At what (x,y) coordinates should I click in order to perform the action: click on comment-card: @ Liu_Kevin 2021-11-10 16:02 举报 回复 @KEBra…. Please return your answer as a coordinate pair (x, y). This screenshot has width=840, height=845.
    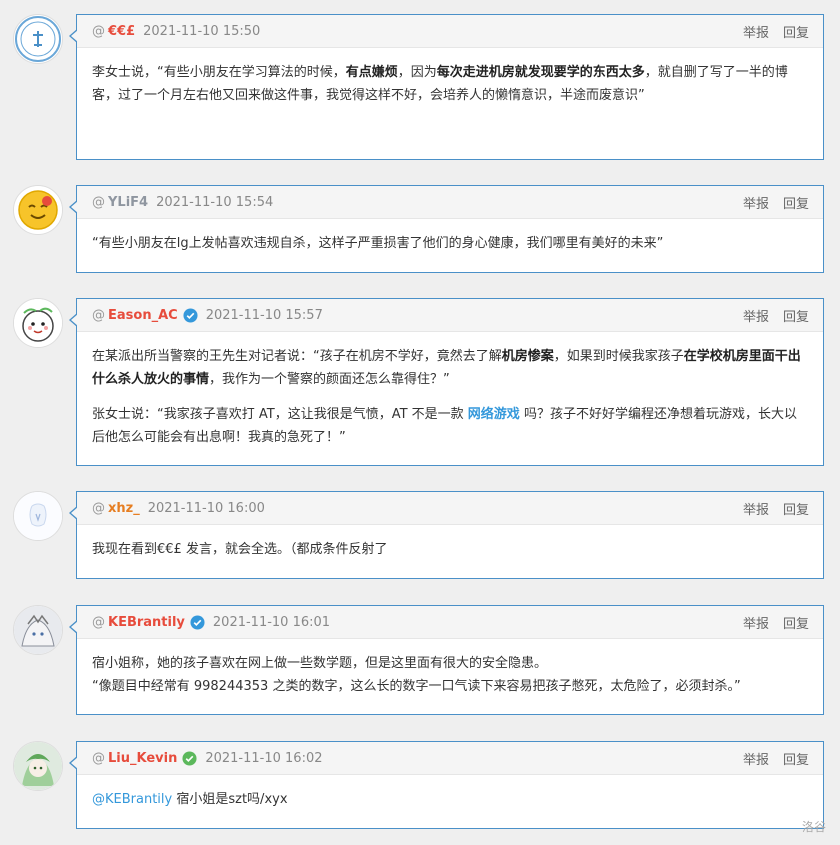
    Looking at the image, I should click on (446, 785).